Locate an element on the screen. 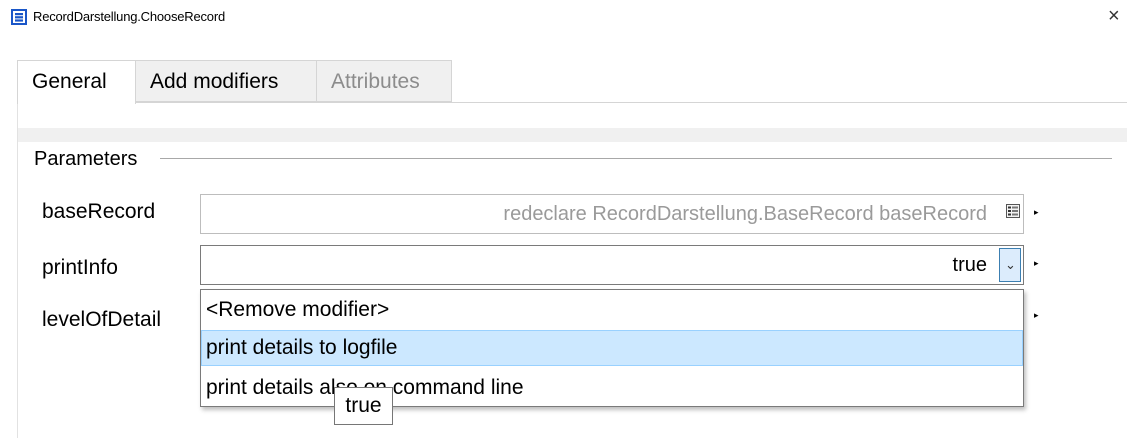  dropdown-item-print-to-logfile: print details to logfile is located at coordinates (612, 348).